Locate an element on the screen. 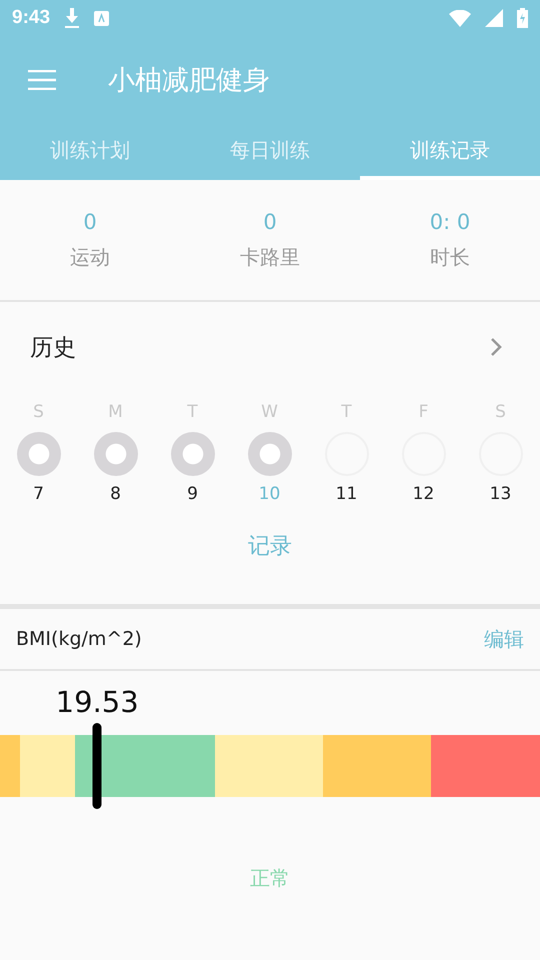 Image resolution: width=540 pixels, height=960 pixels. keyboard-icon is located at coordinates (102, 18).